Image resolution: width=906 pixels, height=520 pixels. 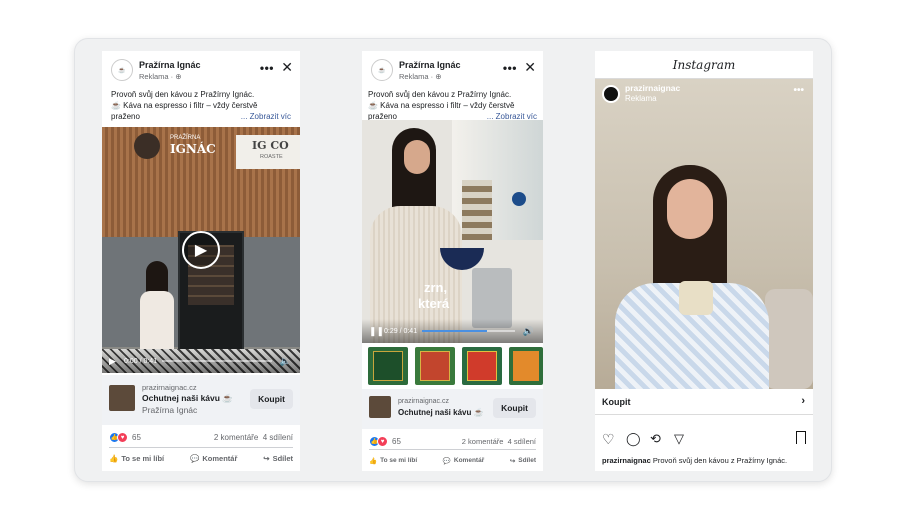 What do you see at coordinates (519, 199) in the screenshot?
I see `accent-dot` at bounding box center [519, 199].